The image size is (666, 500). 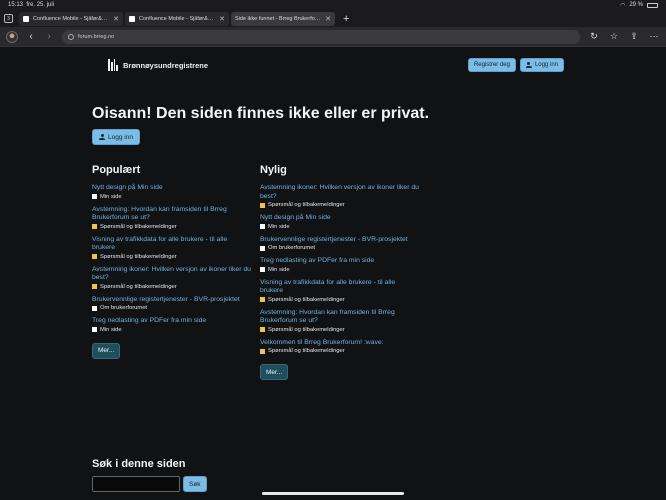 What do you see at coordinates (623, 5) in the screenshot?
I see `wifi-icon: ◠` at bounding box center [623, 5].